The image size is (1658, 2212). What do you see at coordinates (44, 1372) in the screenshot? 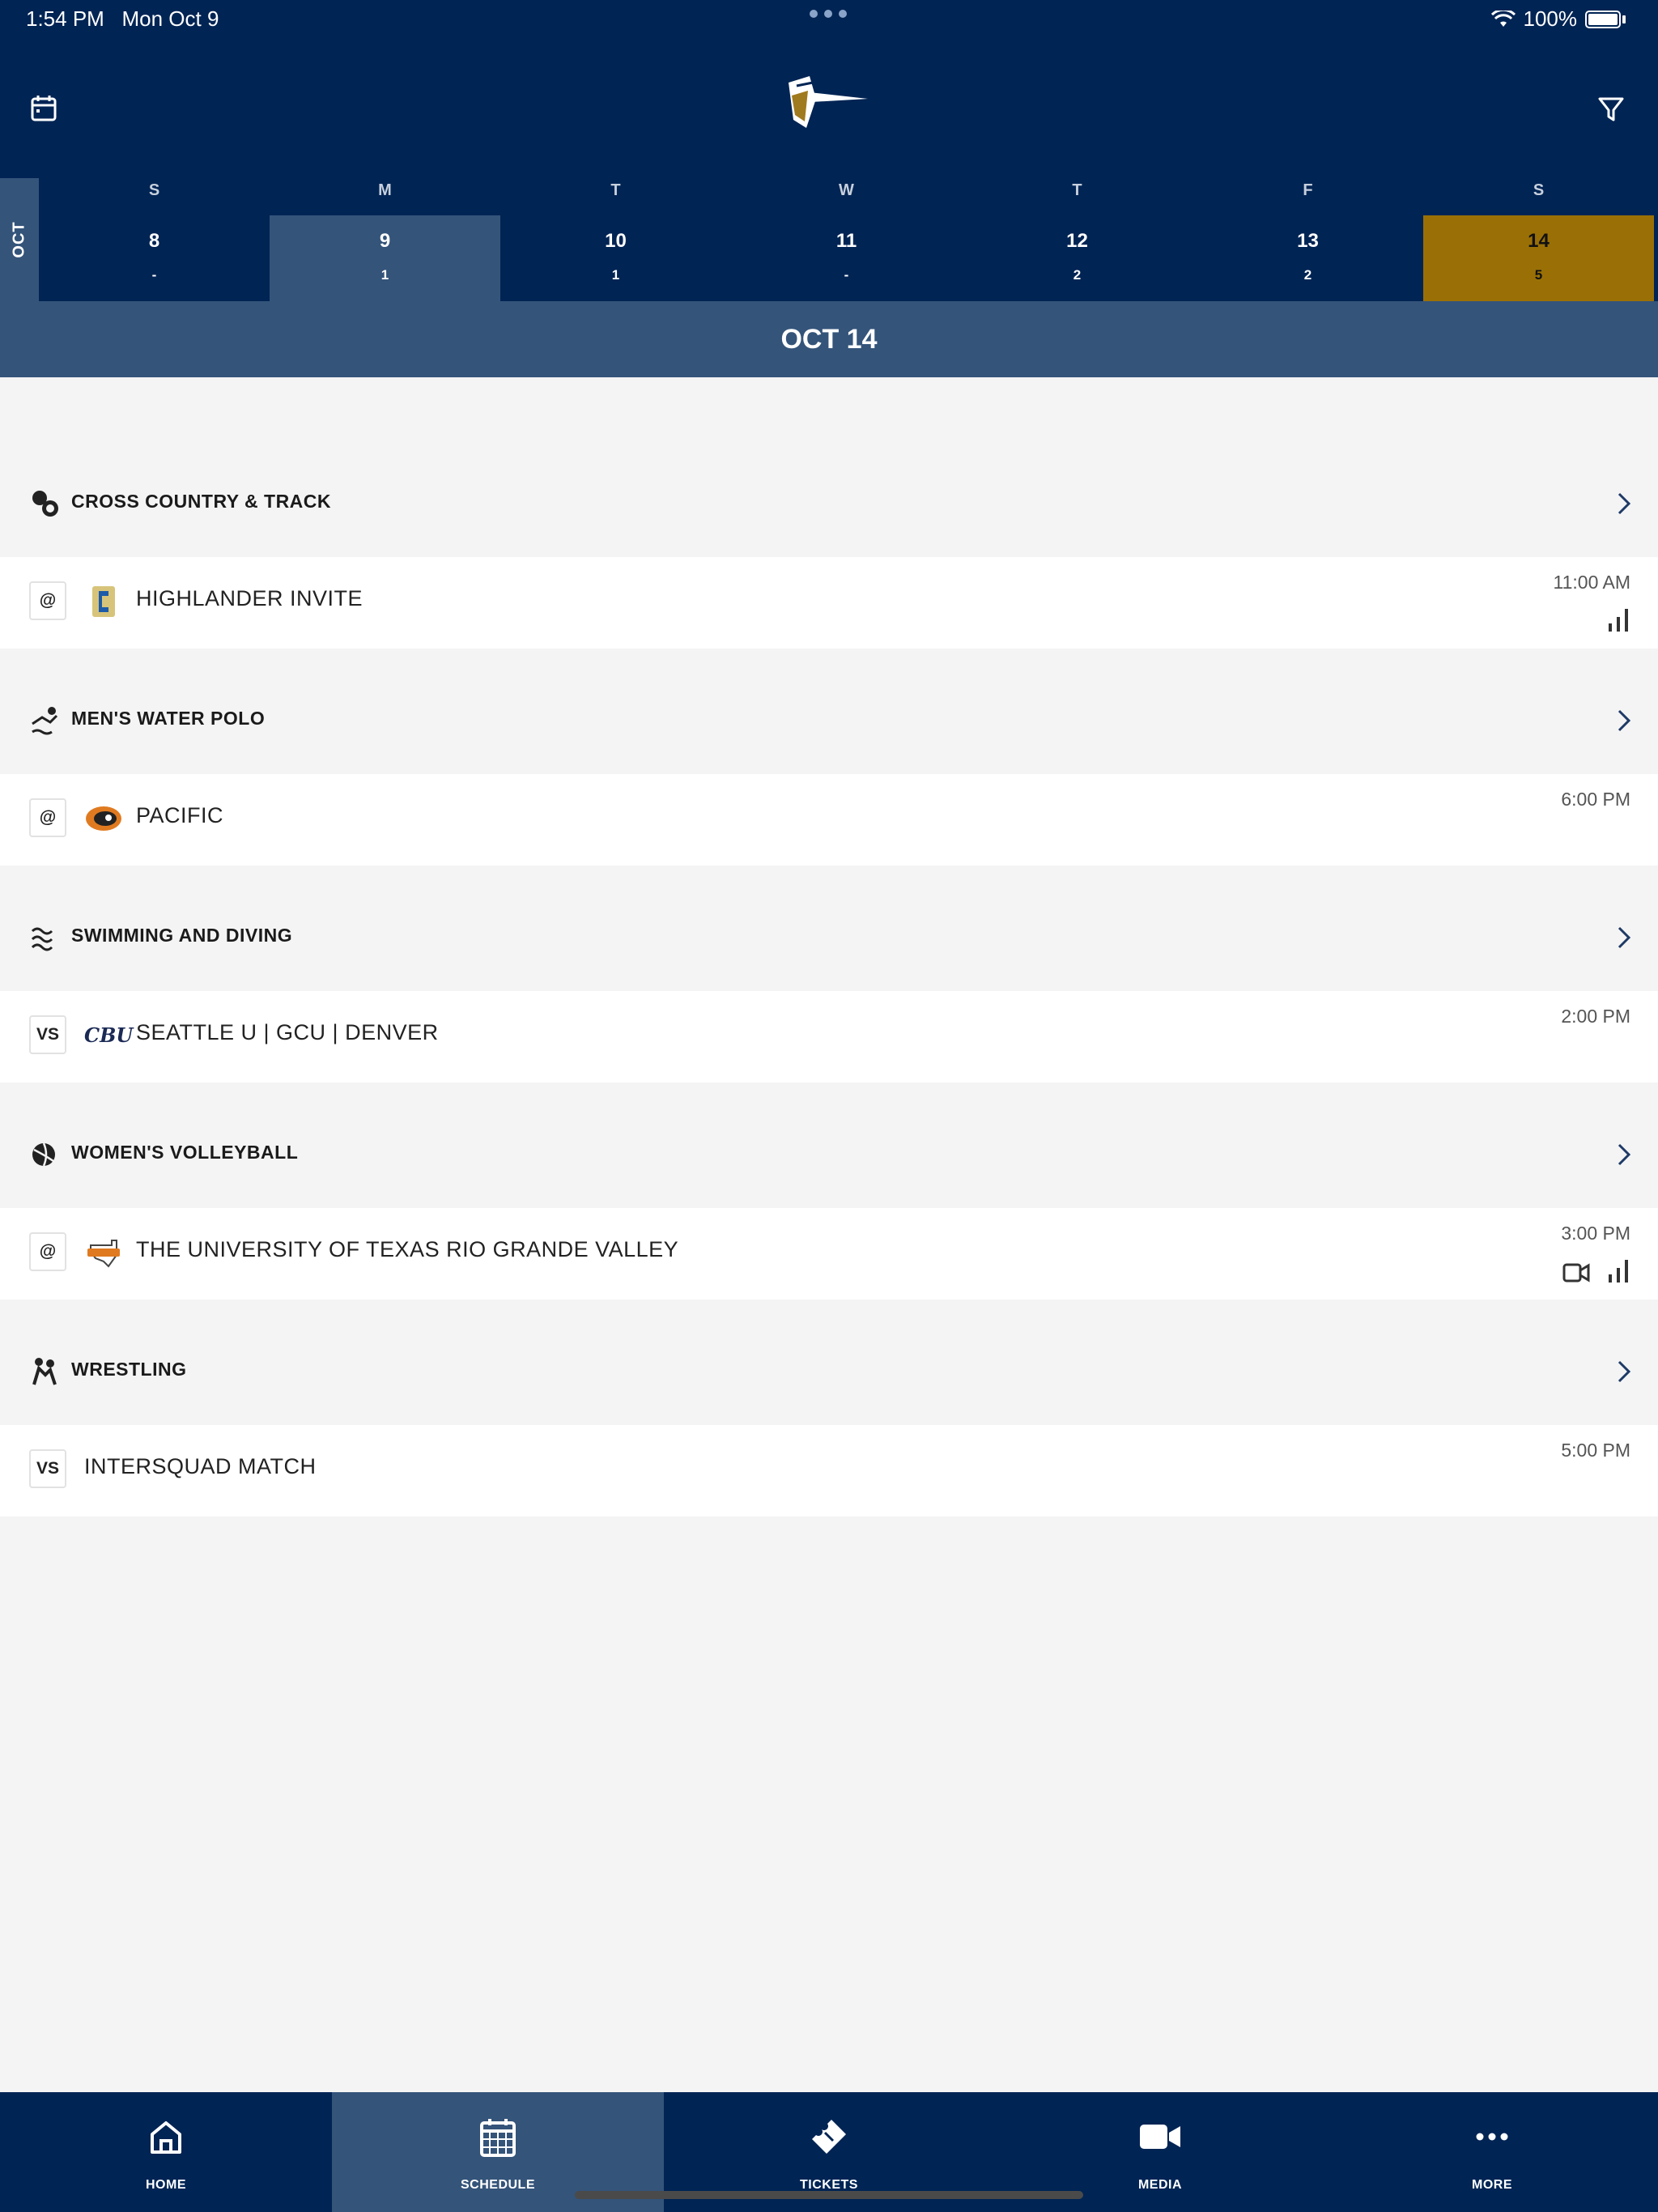
I see `wrestling-icon` at bounding box center [44, 1372].